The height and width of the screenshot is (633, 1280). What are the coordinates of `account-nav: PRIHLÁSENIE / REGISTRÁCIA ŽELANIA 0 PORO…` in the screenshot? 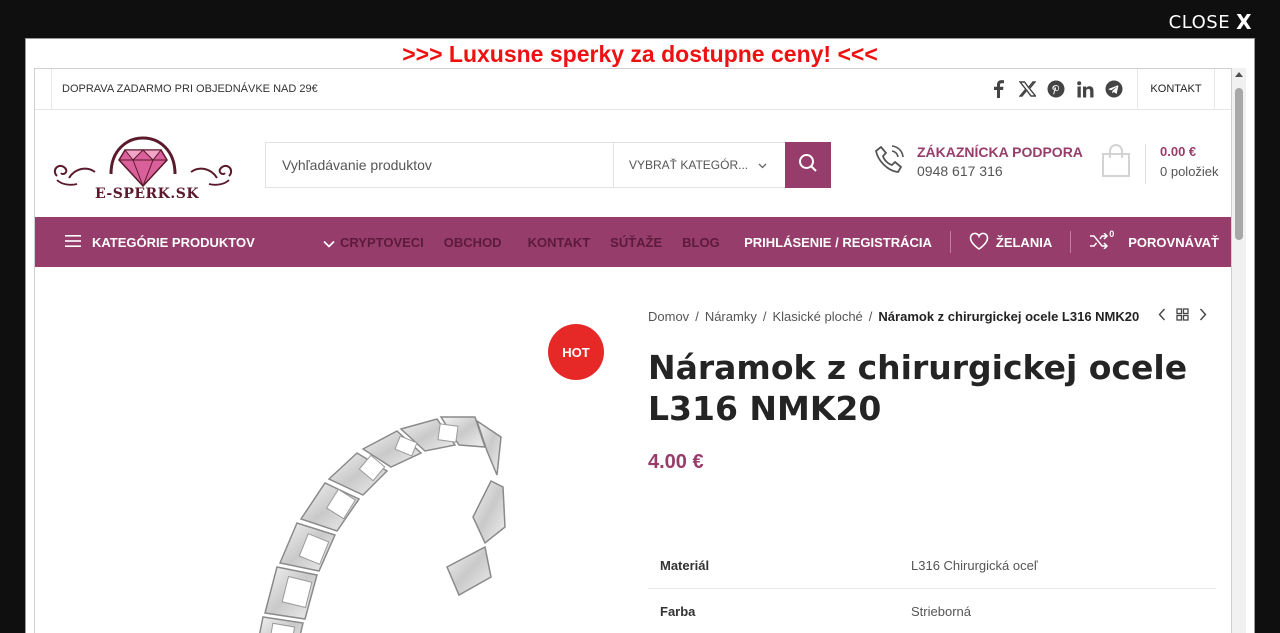 It's located at (981, 242).